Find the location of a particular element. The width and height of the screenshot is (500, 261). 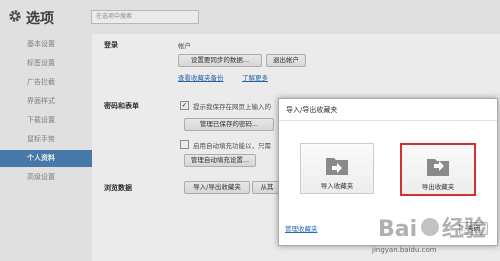

import-favorites-label: 导入收藏夹 is located at coordinates (337, 186).